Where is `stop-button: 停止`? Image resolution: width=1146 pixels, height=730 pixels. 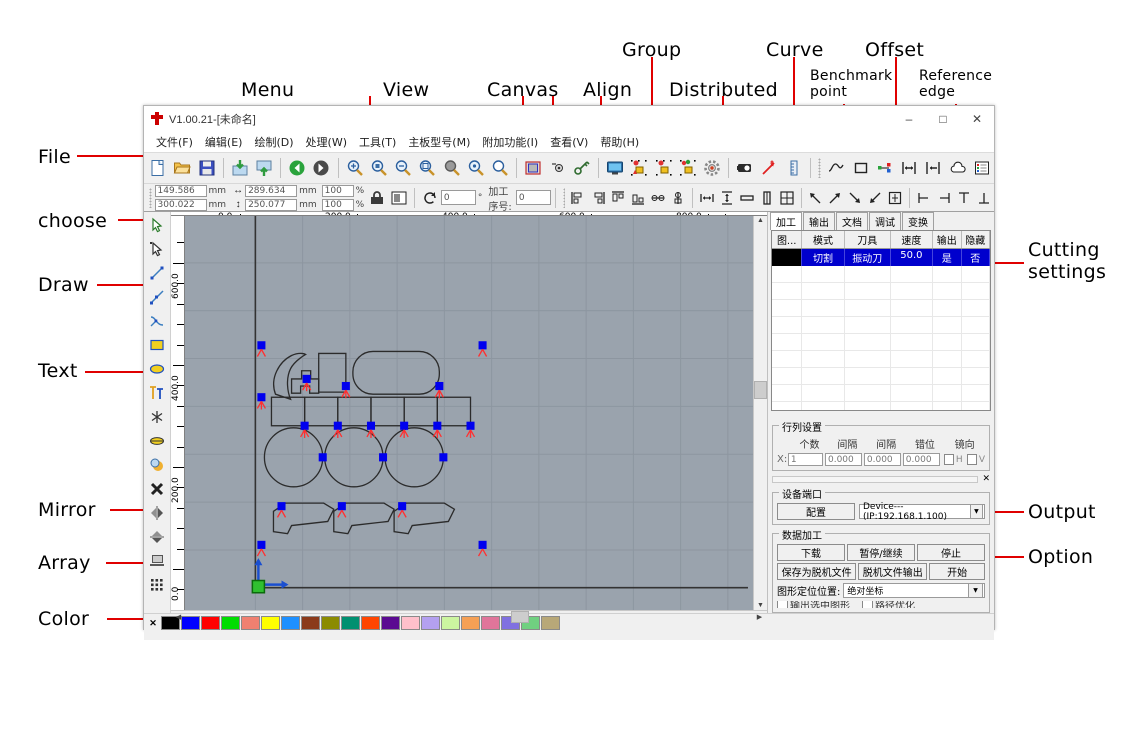 stop-button: 停止 is located at coordinates (951, 552).